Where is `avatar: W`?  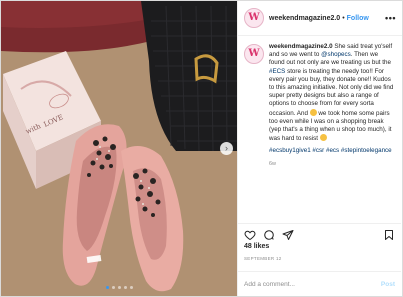 avatar: W is located at coordinates (254, 18).